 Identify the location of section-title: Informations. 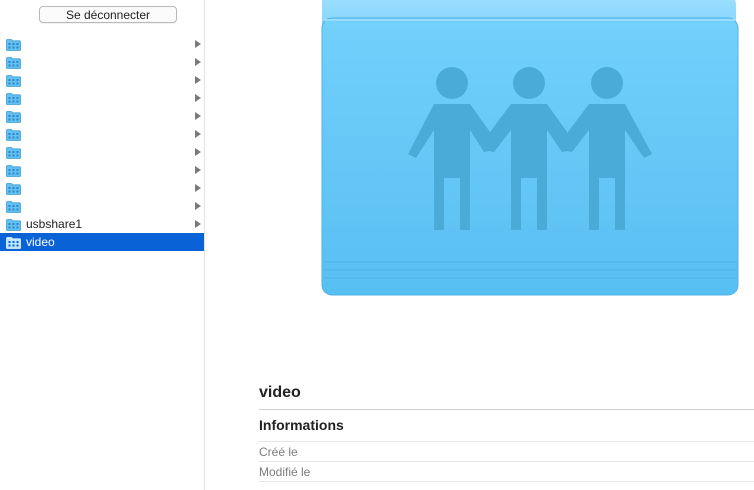
(301, 425).